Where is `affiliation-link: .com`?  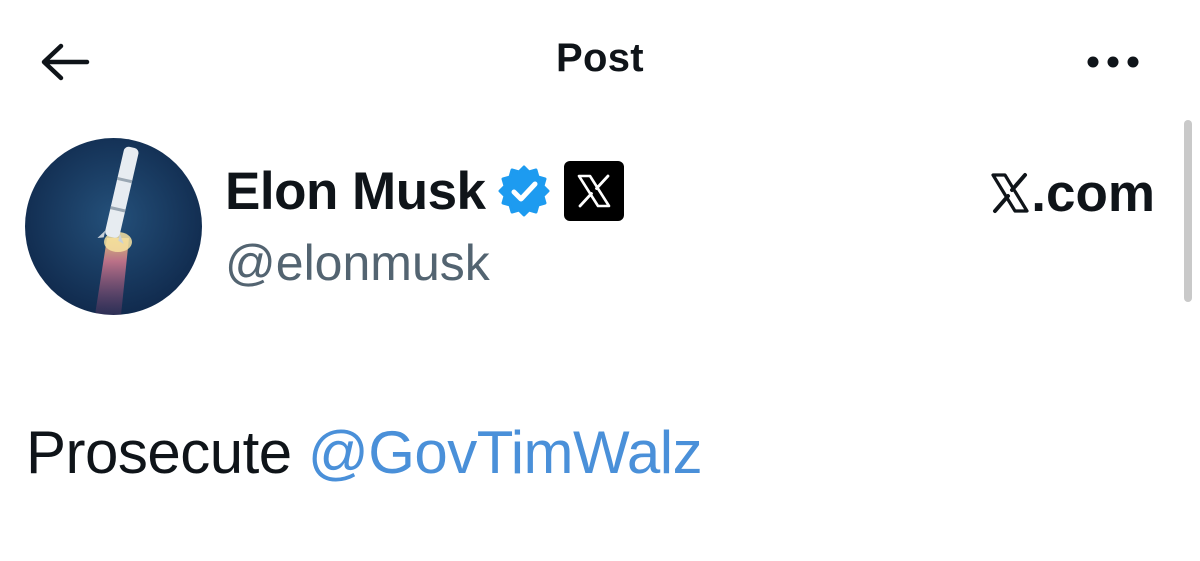 affiliation-link: .com is located at coordinates (1072, 193).